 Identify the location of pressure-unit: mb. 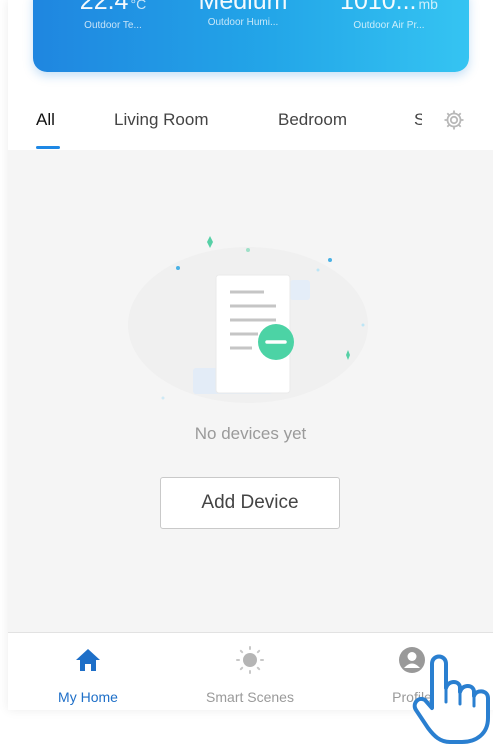
(428, 6).